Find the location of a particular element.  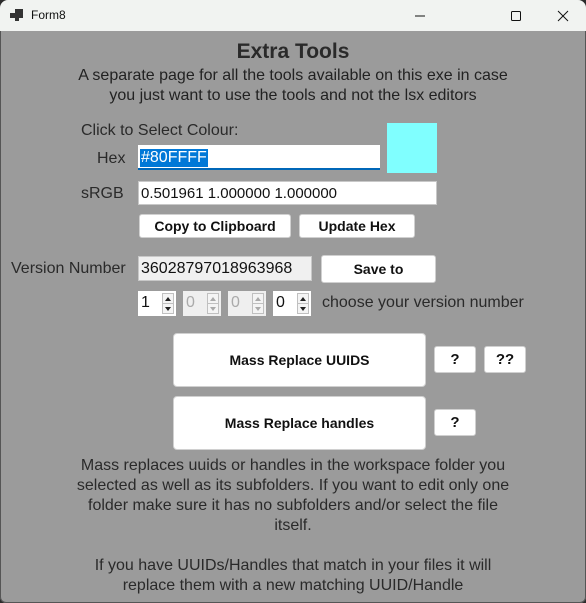

version-spinner-major: 1 is located at coordinates (157, 303).